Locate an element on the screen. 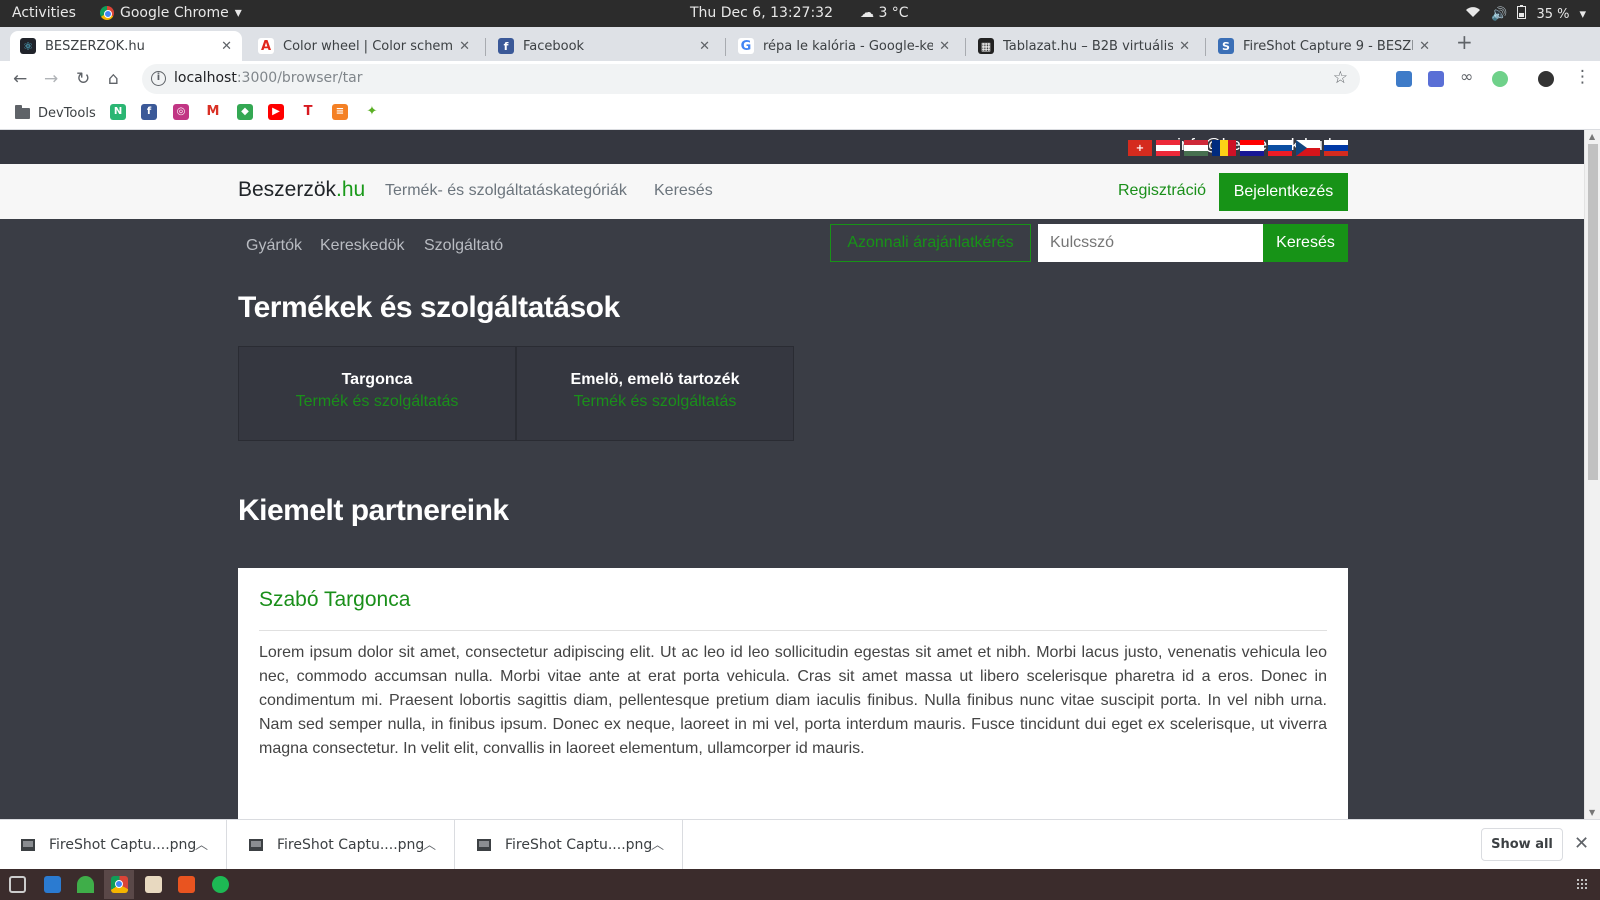 The height and width of the screenshot is (900, 1600). tab-title: Tablazat.hu – B2B virtuális pia is located at coordinates (1088, 46).